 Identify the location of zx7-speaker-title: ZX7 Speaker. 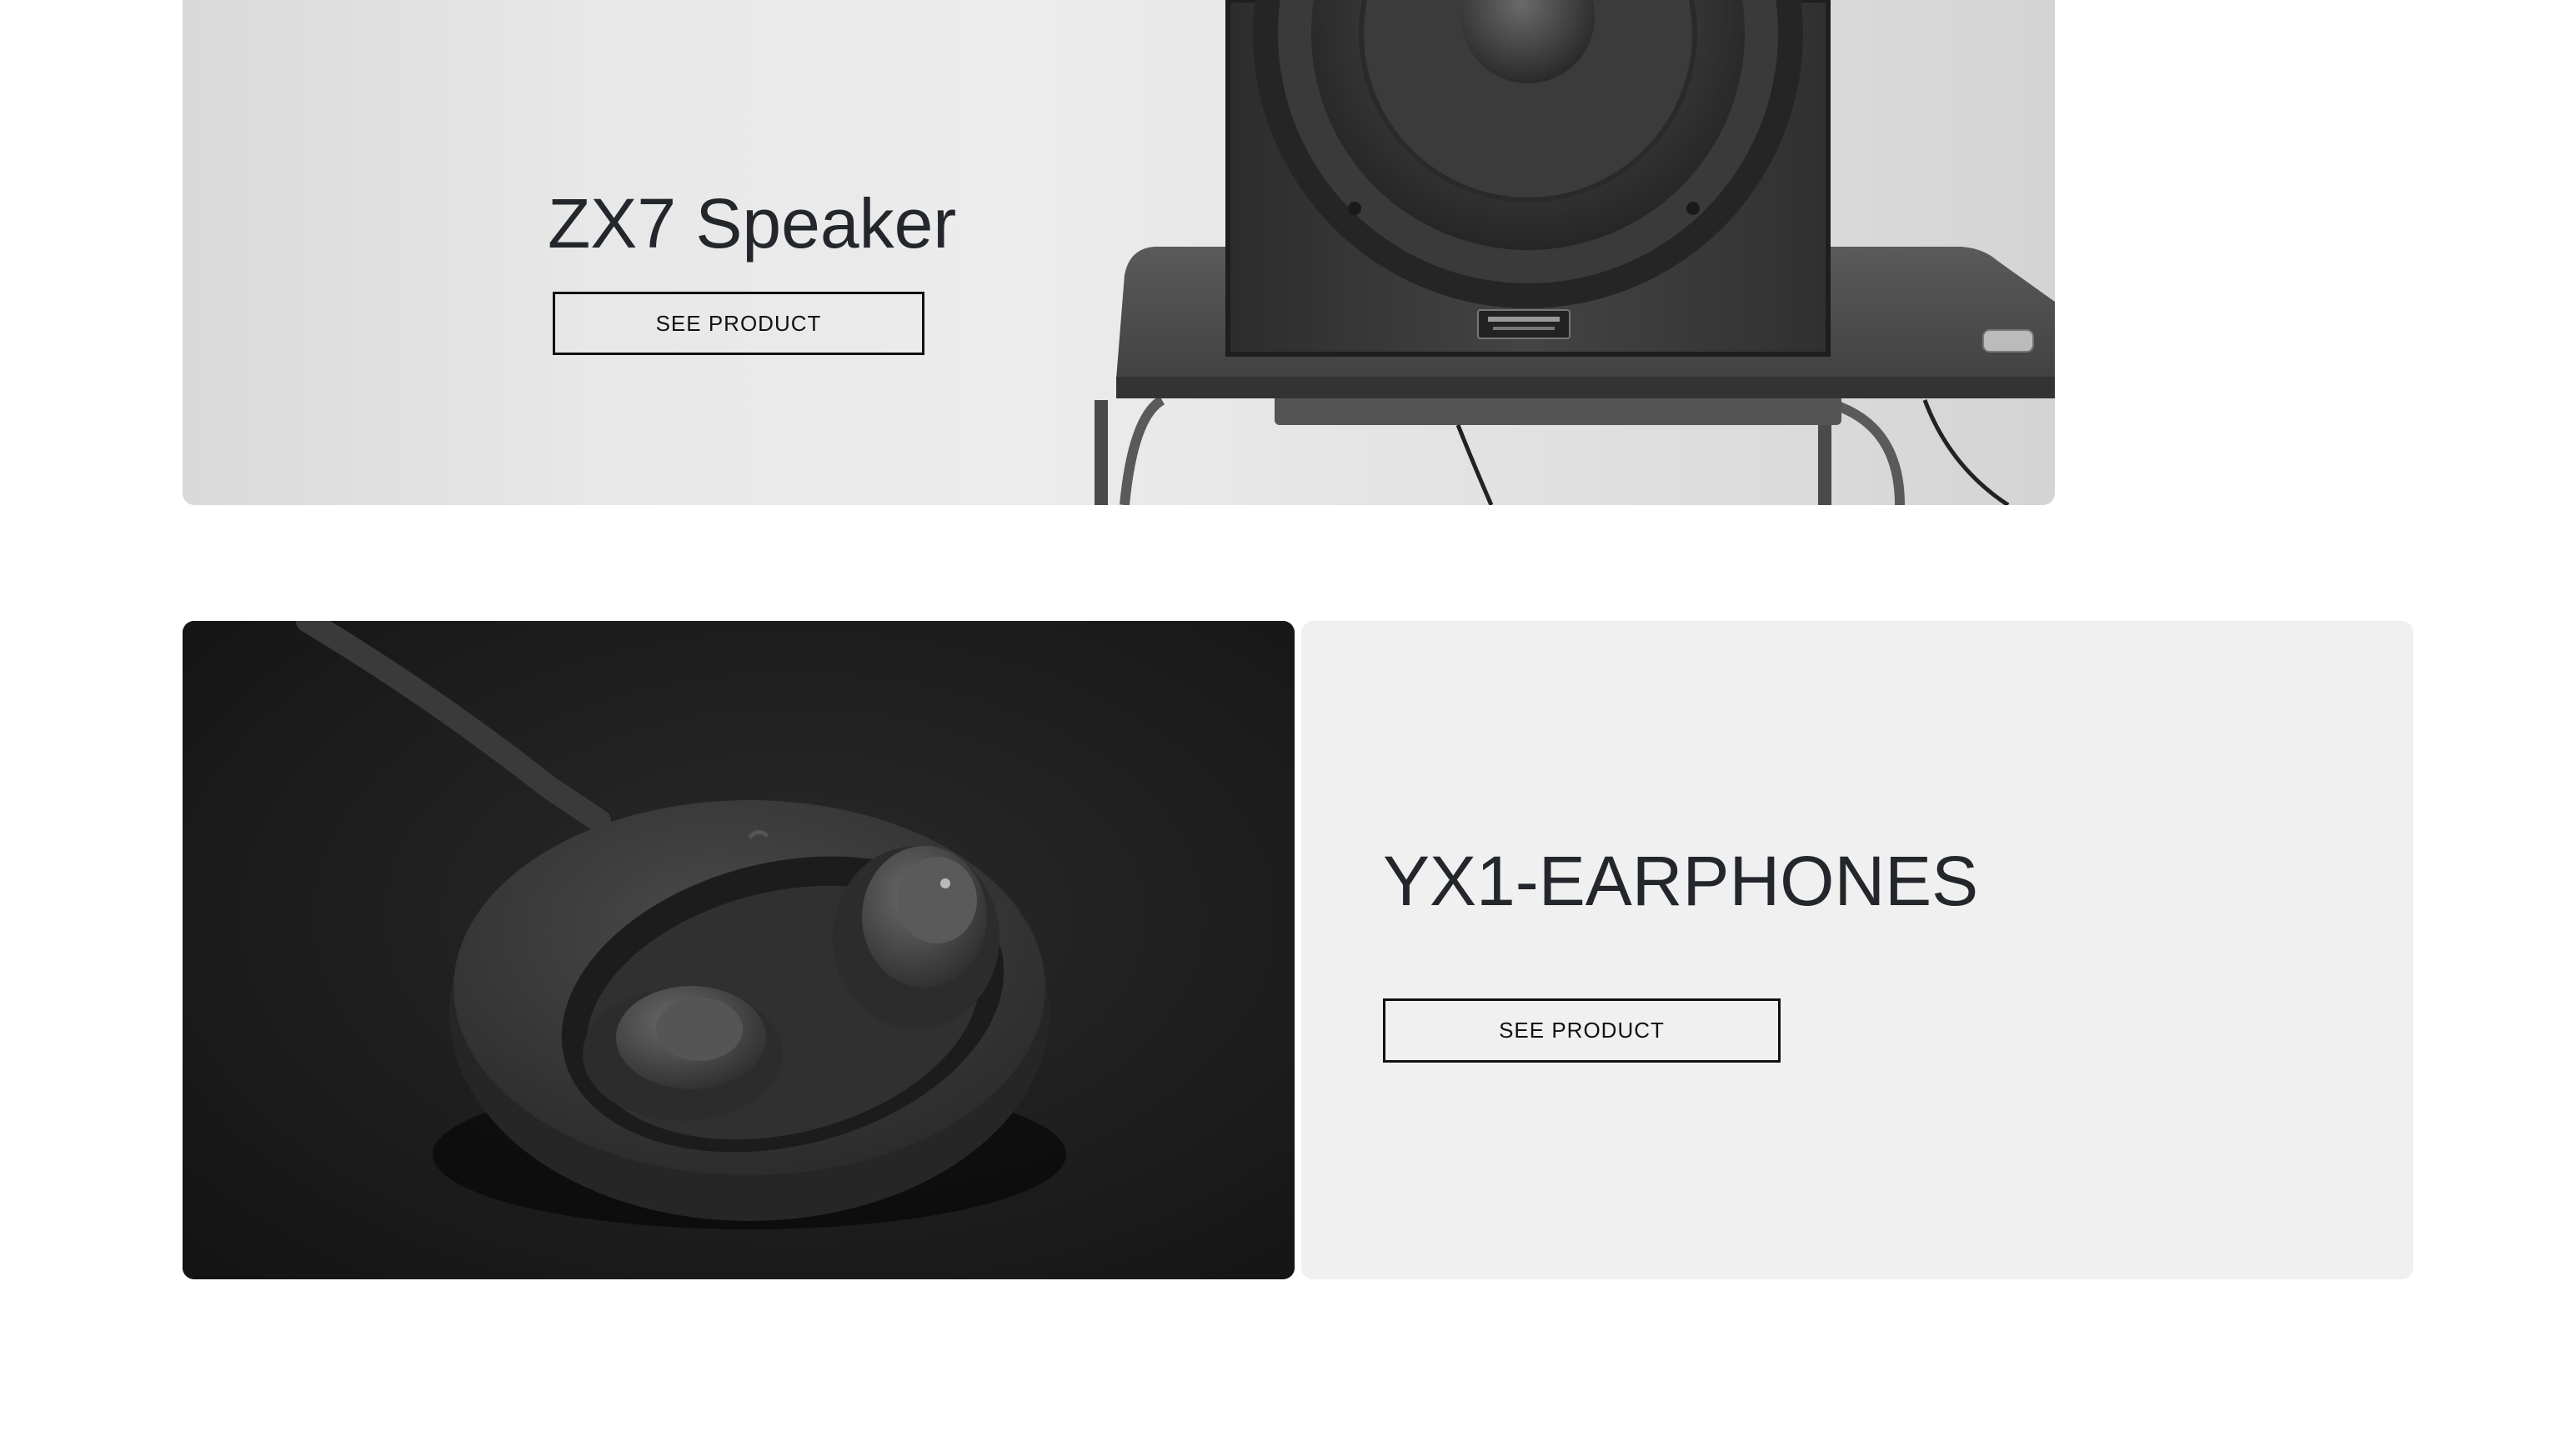
(753, 223).